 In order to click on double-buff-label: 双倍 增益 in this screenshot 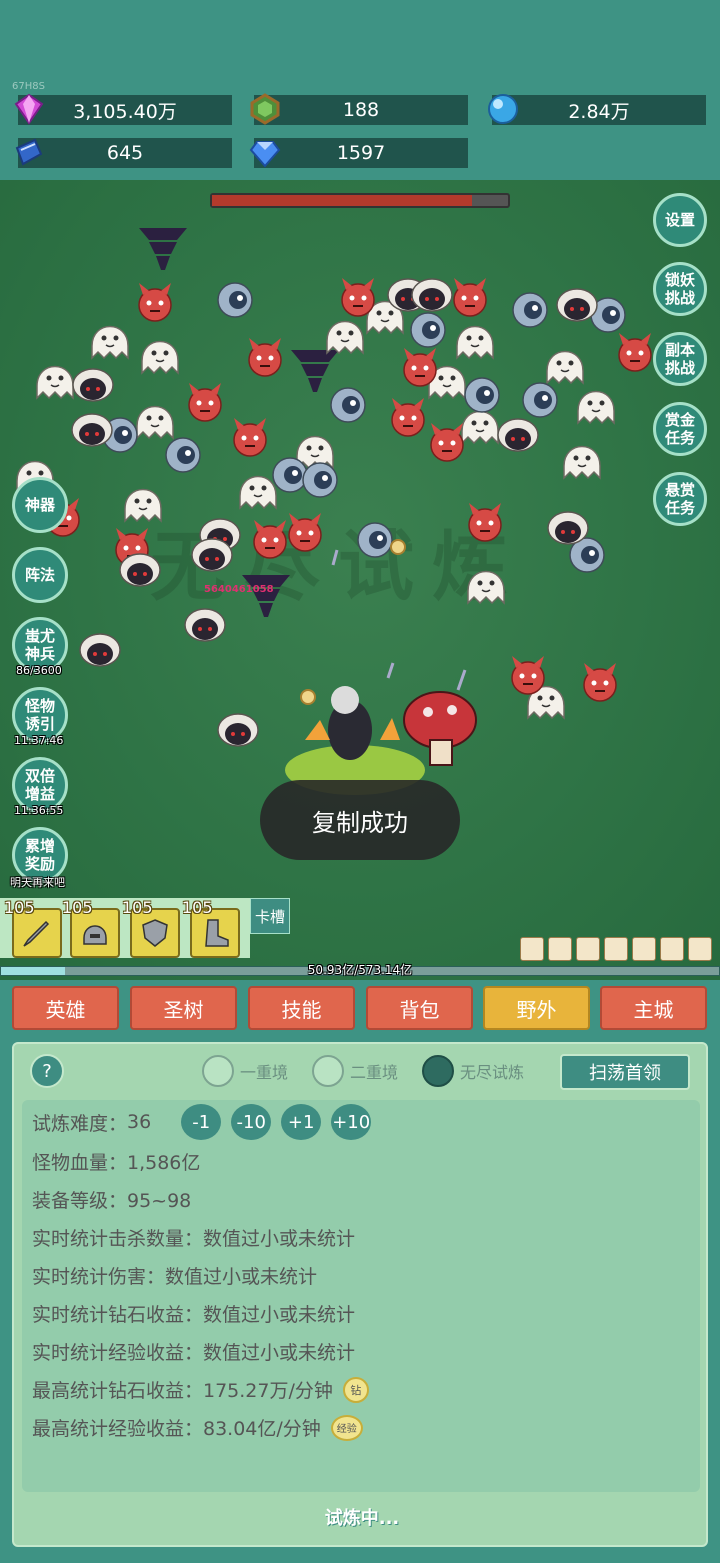, I will do `click(39, 785)`.